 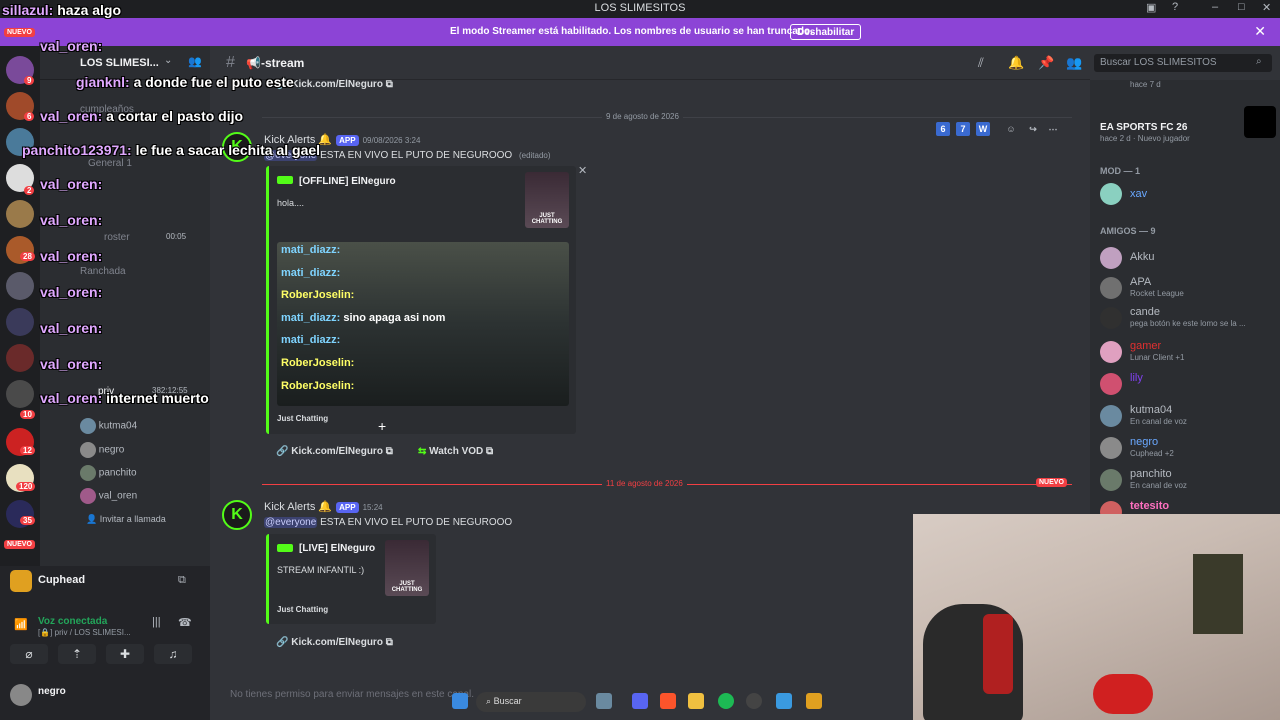 What do you see at coordinates (1188, 415) in the screenshot?
I see `member-item: kutma04 En canal de voz` at bounding box center [1188, 415].